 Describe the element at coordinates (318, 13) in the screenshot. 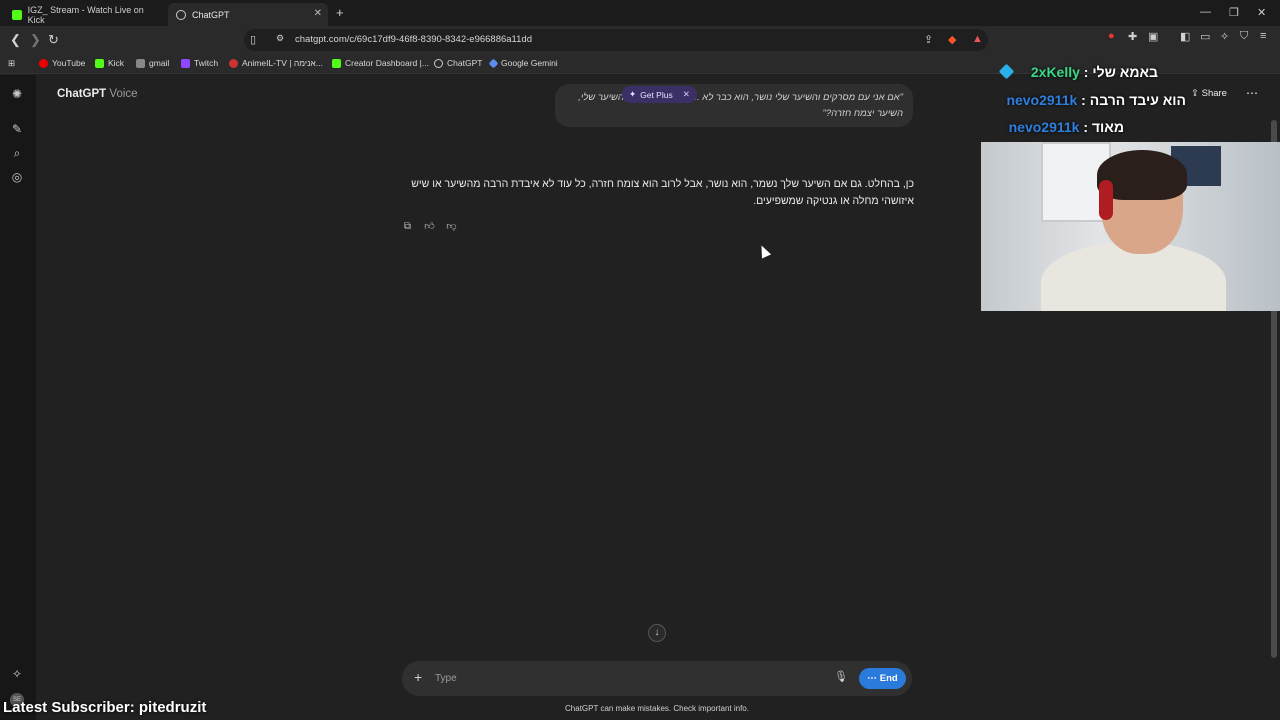

I see `close-tab-icon: ✕` at that location.